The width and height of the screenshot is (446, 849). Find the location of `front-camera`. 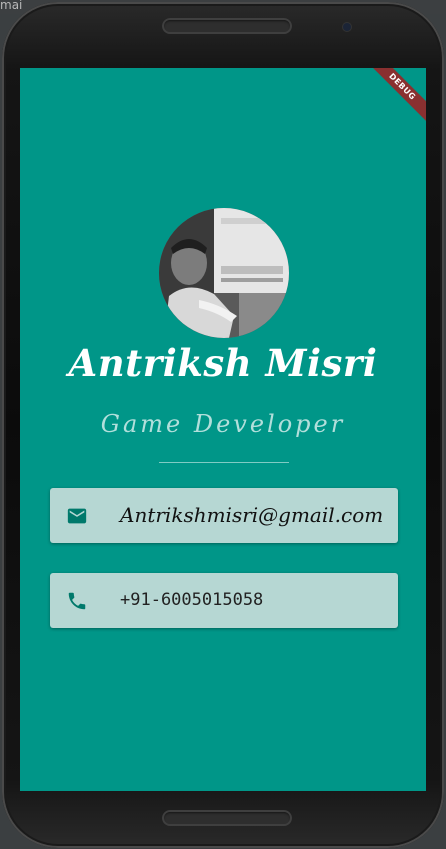

front-camera is located at coordinates (347, 27).